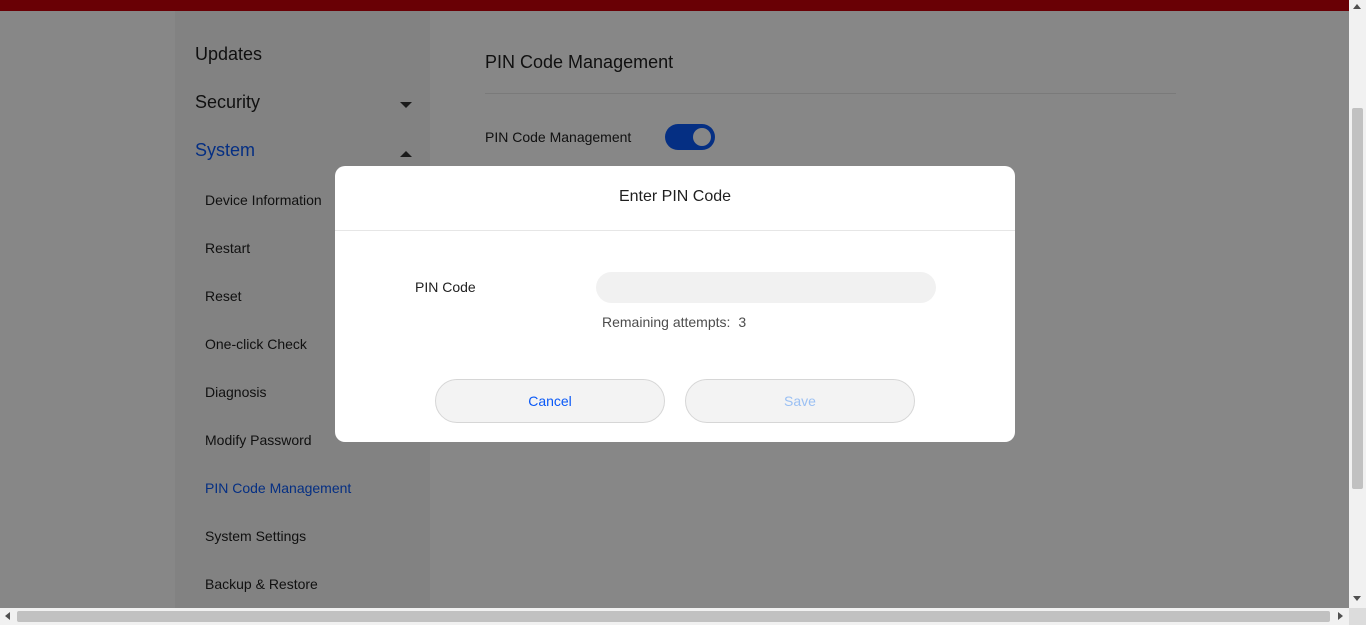  Describe the element at coordinates (666, 322) in the screenshot. I see `remaining-attempts-label: Remaining attempts:` at that location.